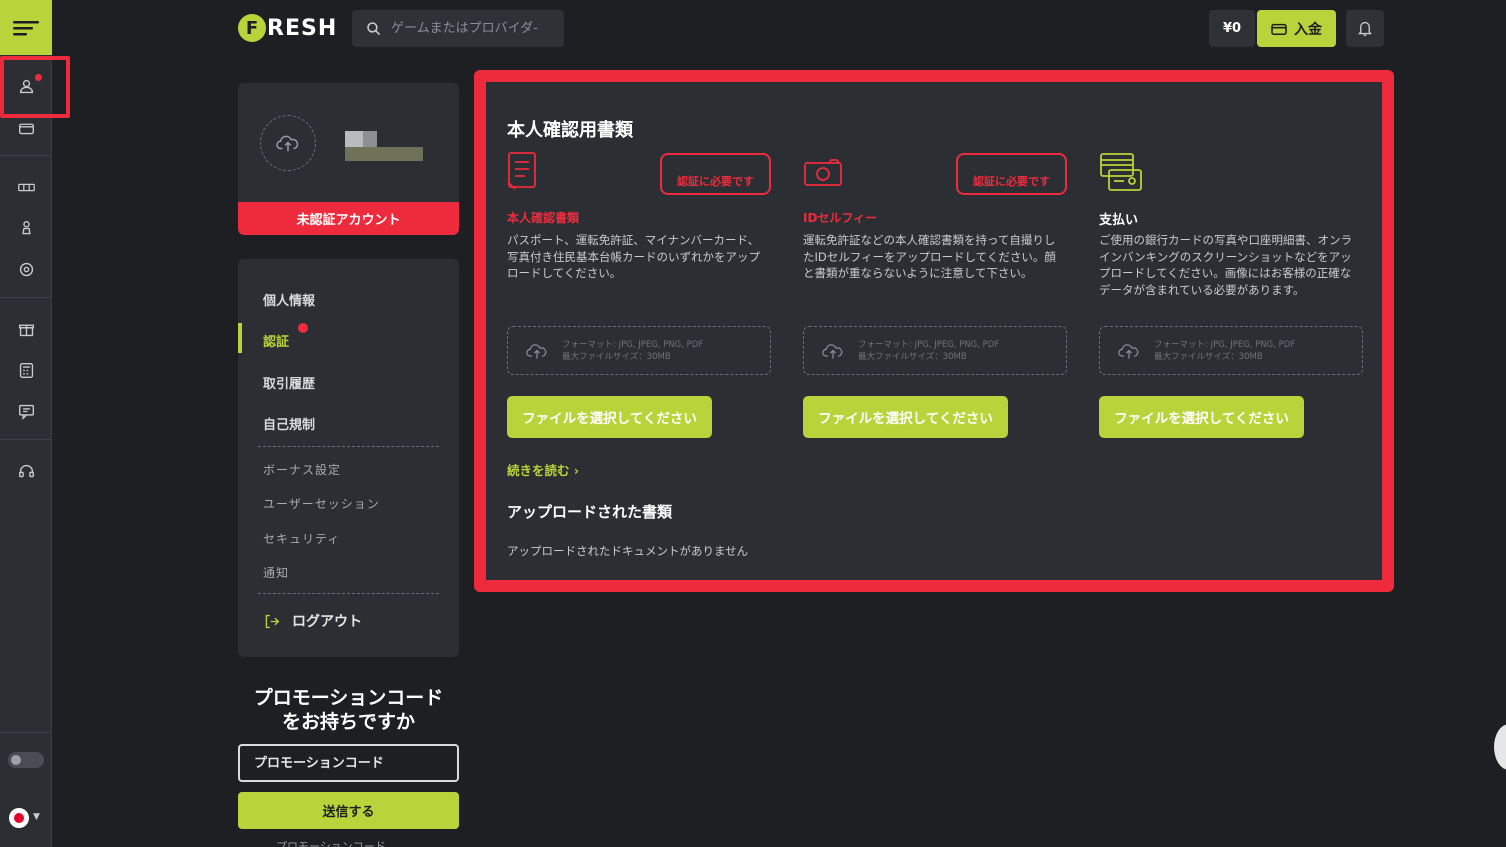 This screenshot has width=1506, height=847. Describe the element at coordinates (348, 698) in the screenshot. I see `promo-title-line1: プロモーションコード` at that location.